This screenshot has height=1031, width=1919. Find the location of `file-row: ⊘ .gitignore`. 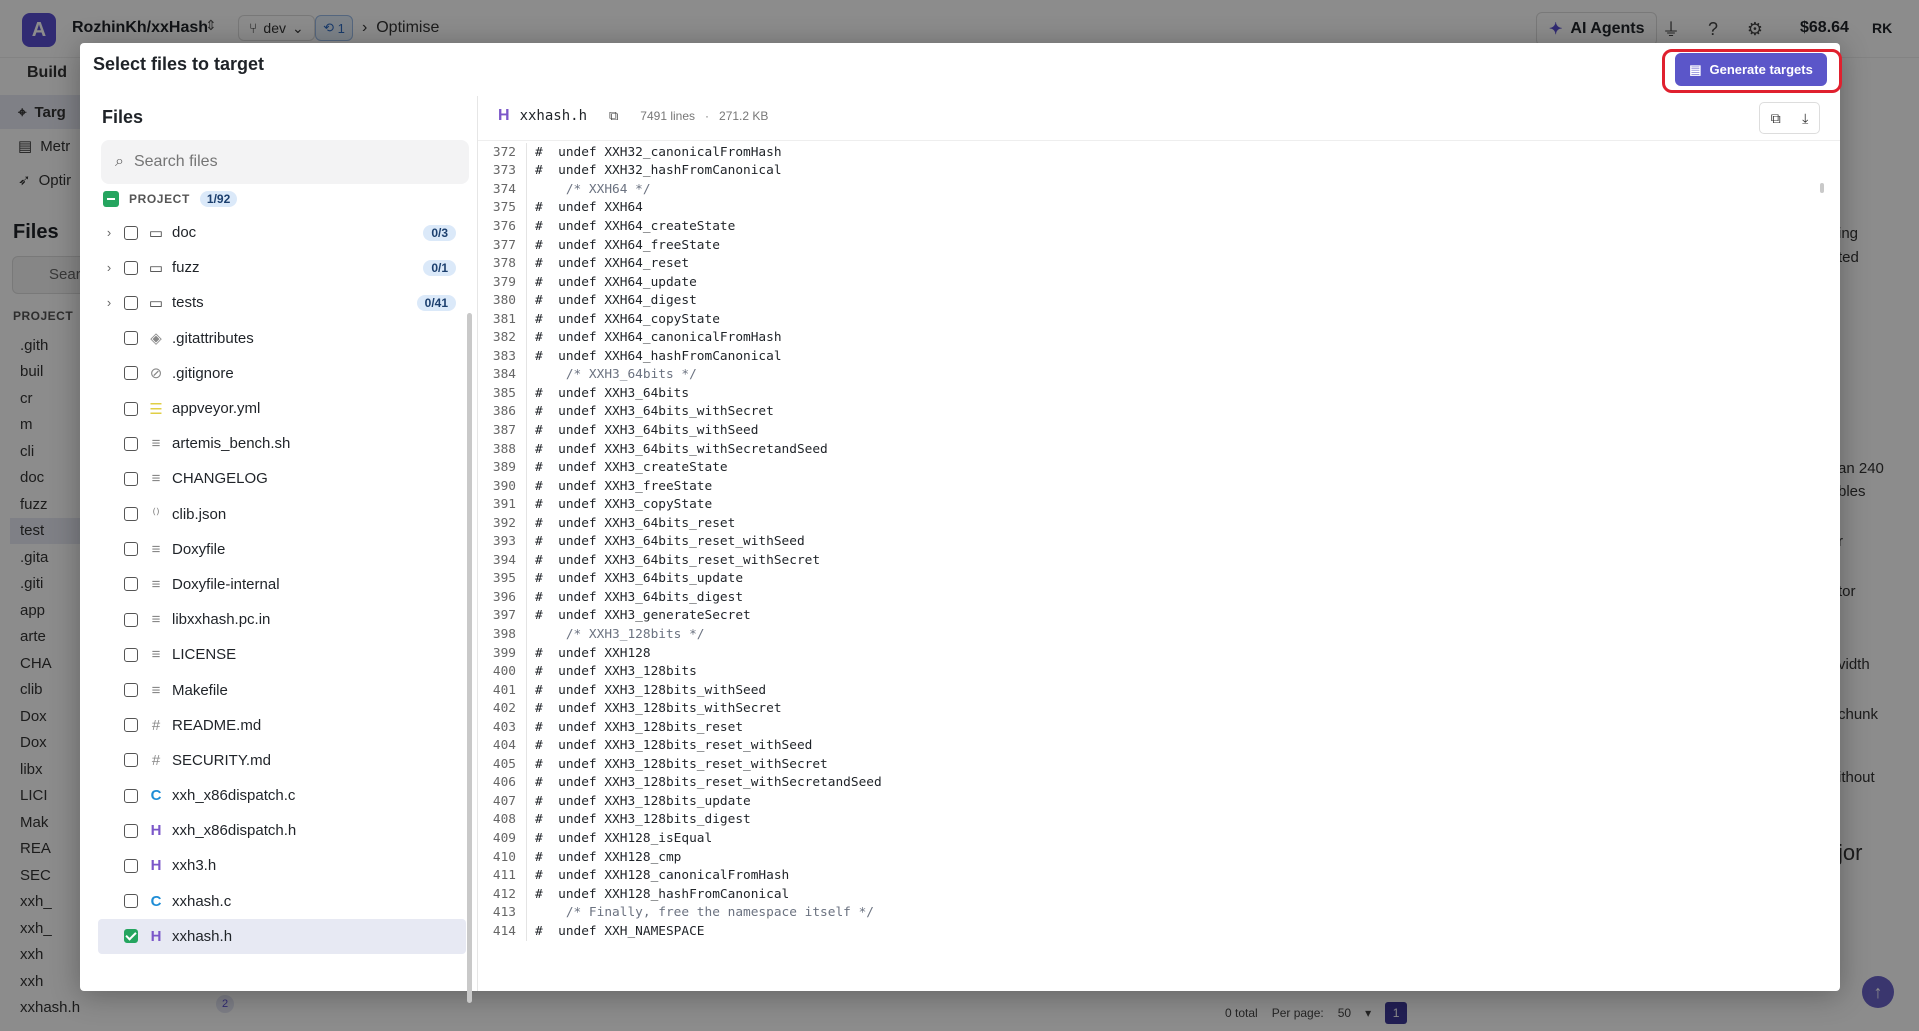

file-row: ⊘ .gitignore is located at coordinates (282, 373).